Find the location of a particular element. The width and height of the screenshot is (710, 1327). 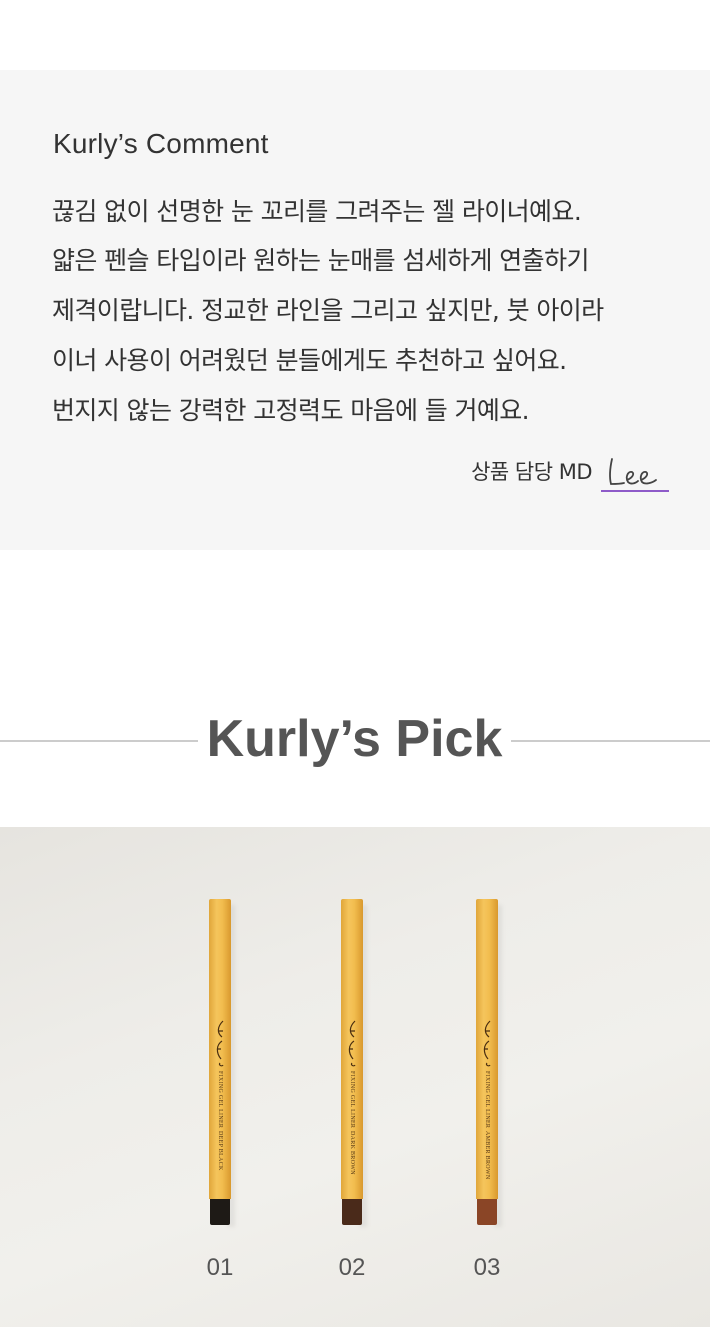

shade-label: DEEP BLACK is located at coordinates (220, 1151).